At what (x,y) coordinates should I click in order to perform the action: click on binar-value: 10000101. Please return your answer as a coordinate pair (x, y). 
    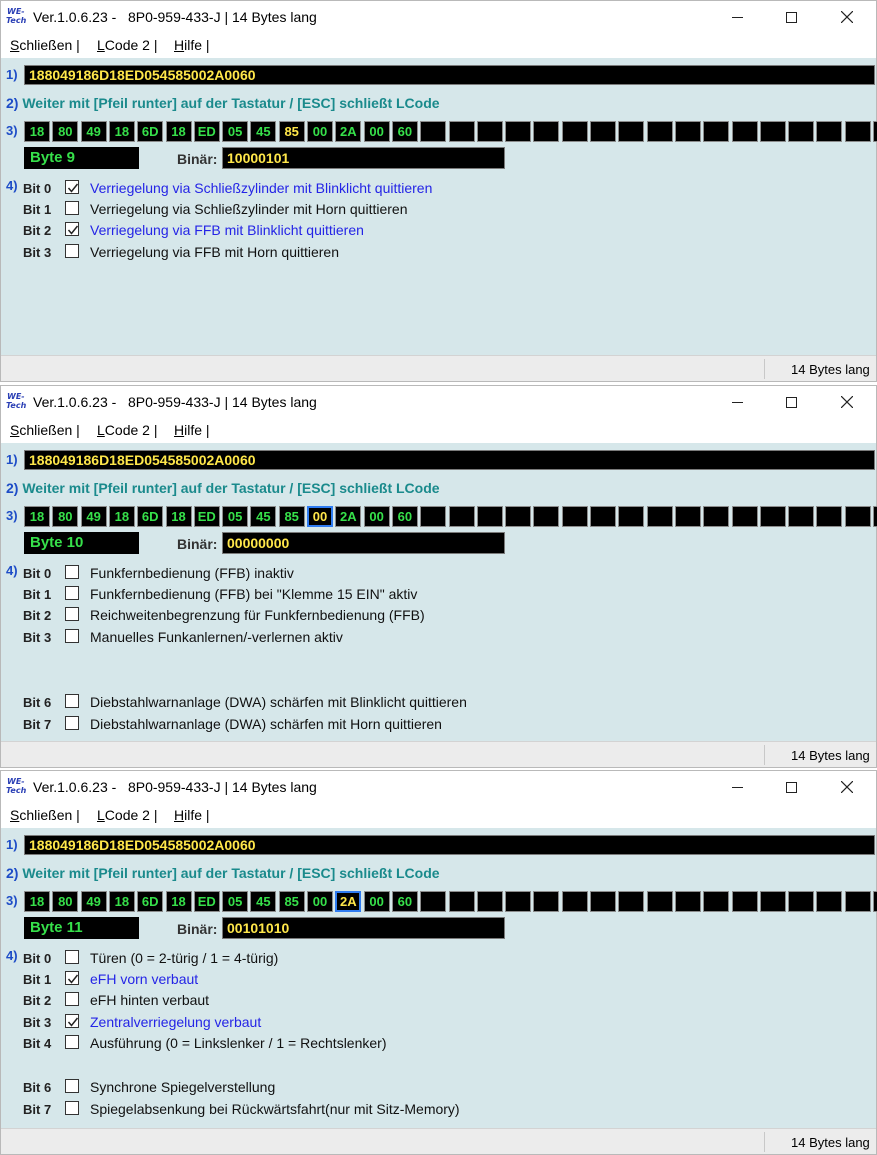
    Looking at the image, I should click on (363, 158).